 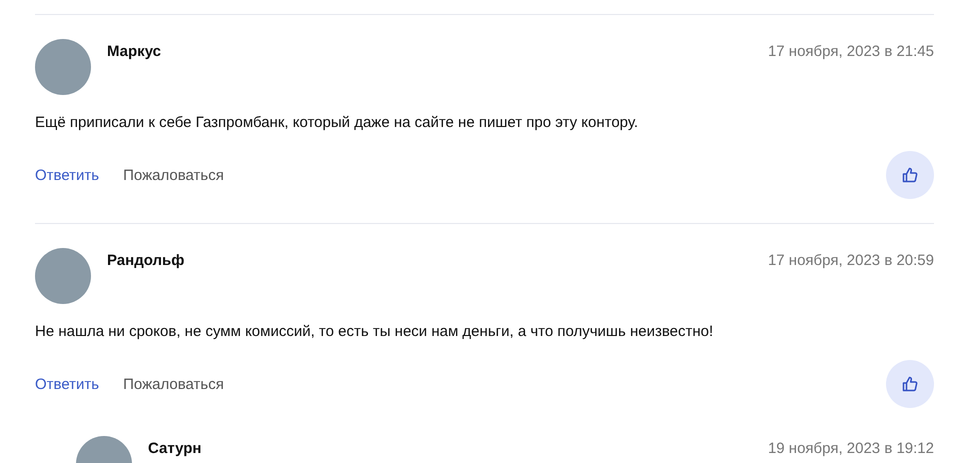 I want to click on author-name: Сатурн, so click(x=175, y=448).